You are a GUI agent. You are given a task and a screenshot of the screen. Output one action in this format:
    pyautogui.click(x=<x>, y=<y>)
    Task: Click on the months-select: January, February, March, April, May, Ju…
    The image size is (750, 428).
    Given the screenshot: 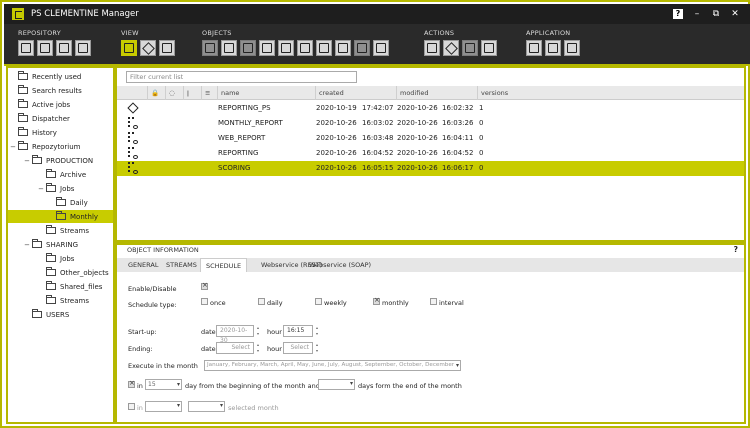 What is the action you would take?
    pyautogui.click(x=332, y=365)
    